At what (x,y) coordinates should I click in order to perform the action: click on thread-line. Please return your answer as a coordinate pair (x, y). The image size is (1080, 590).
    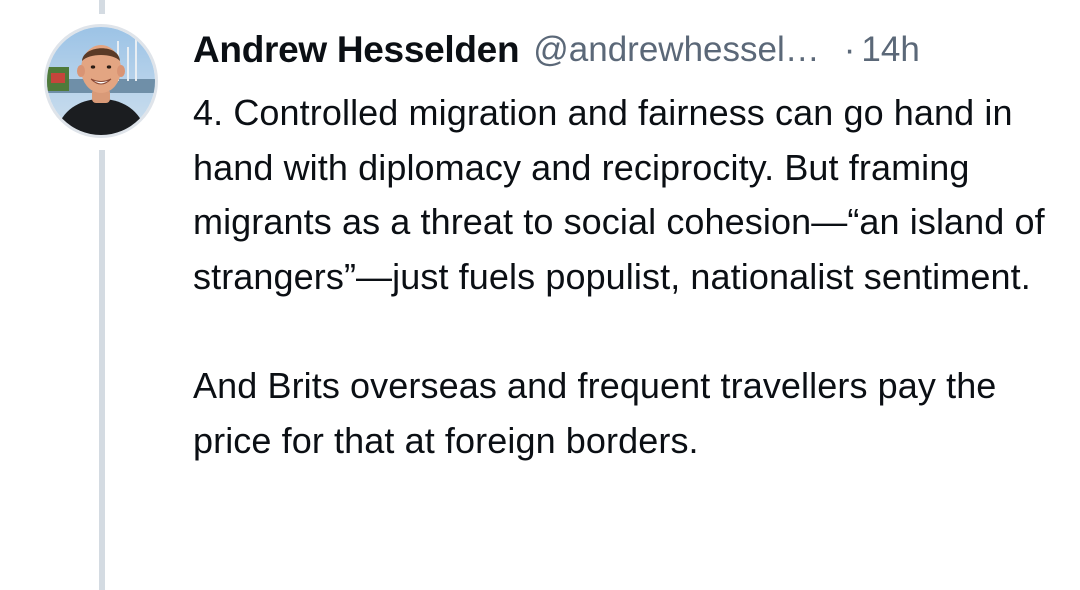
    Looking at the image, I should click on (102, 370).